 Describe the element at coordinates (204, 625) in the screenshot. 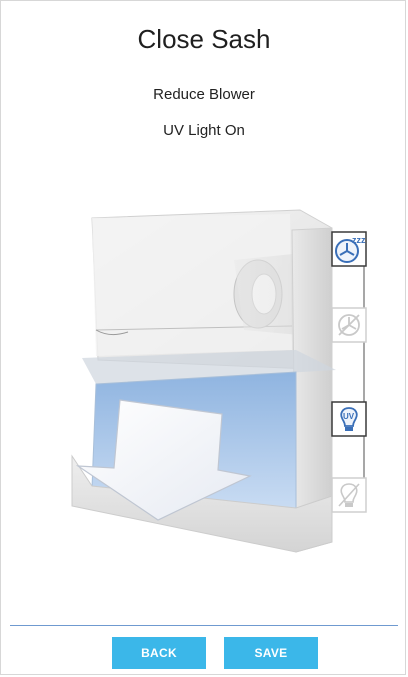

I see `bottom-divider` at that location.